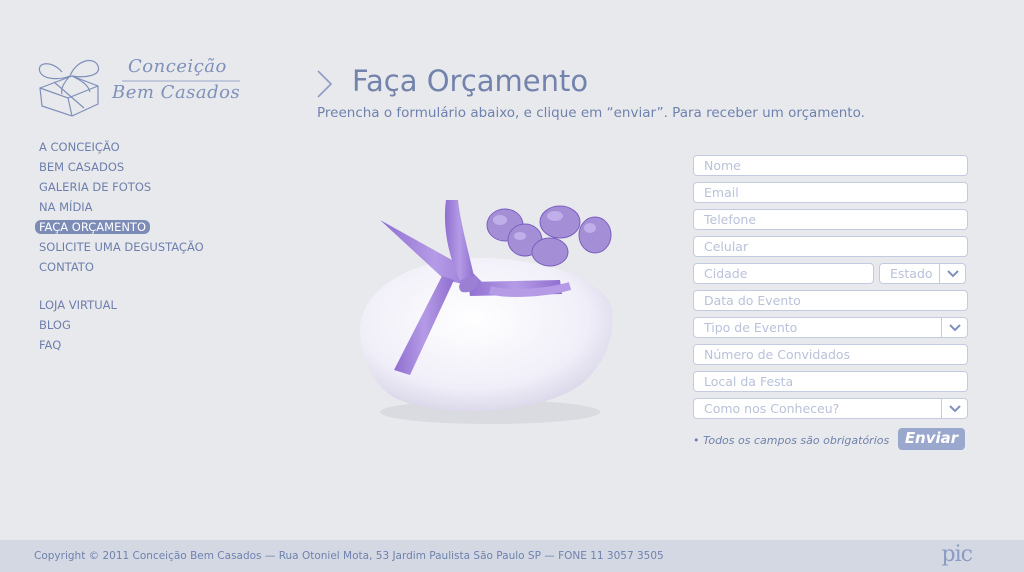  I want to click on como-conheceu-select: Como nos Conheceu?, so click(830, 408).